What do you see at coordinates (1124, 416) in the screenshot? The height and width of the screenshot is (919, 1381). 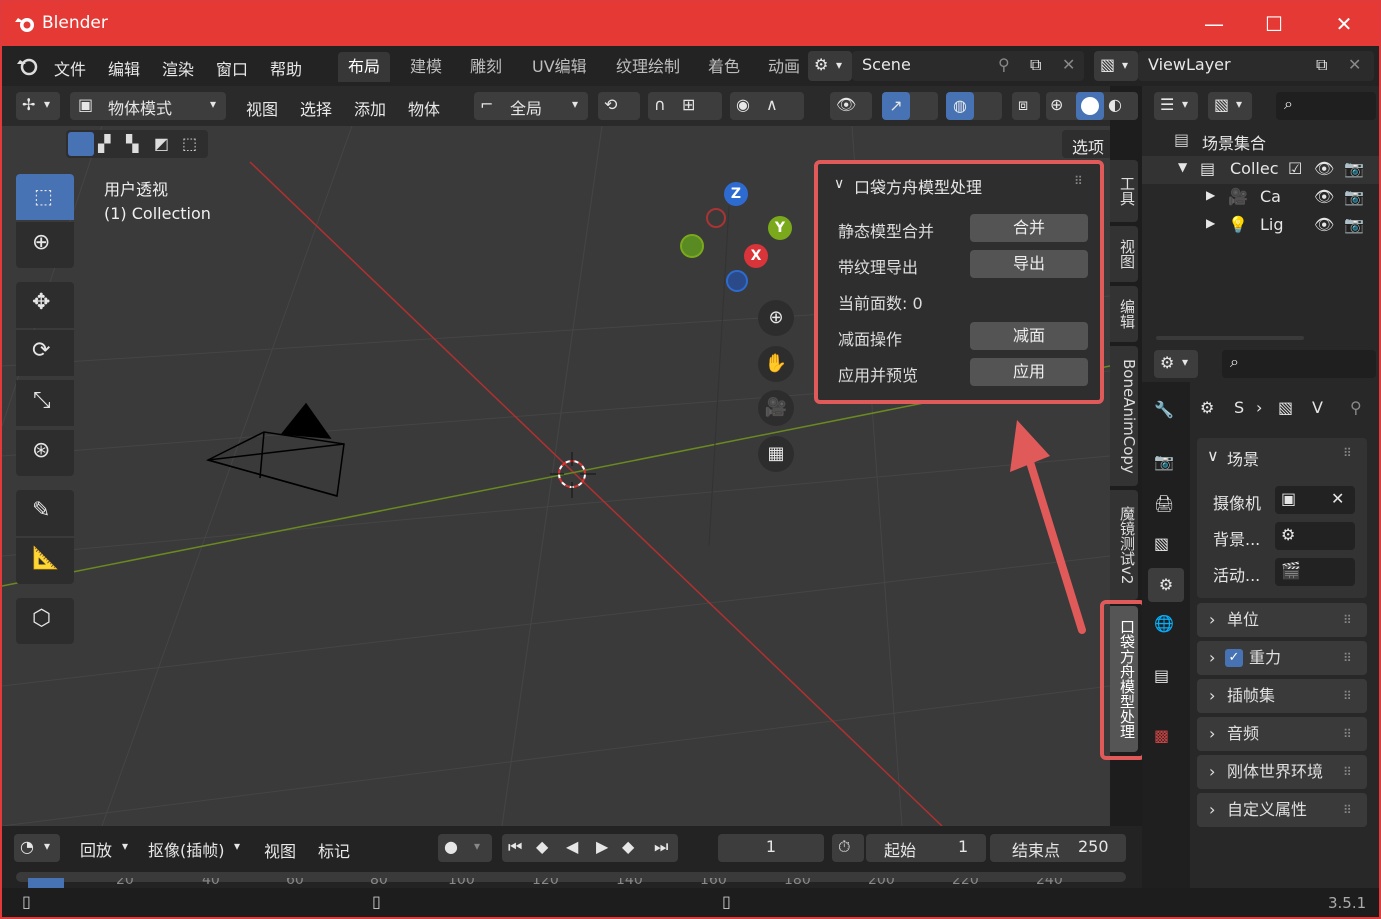 I see `tab-boneanimcopy: BoneAnimCopy` at bounding box center [1124, 416].